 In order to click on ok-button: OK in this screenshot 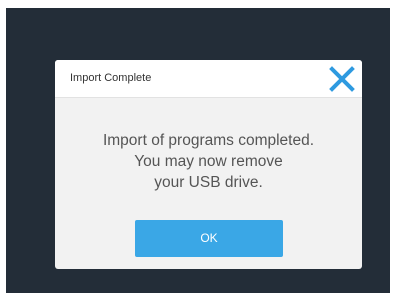, I will do `click(209, 238)`.